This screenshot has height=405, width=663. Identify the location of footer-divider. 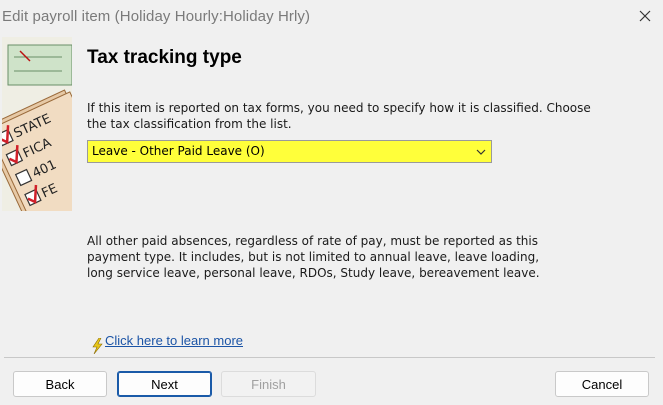
(329, 357).